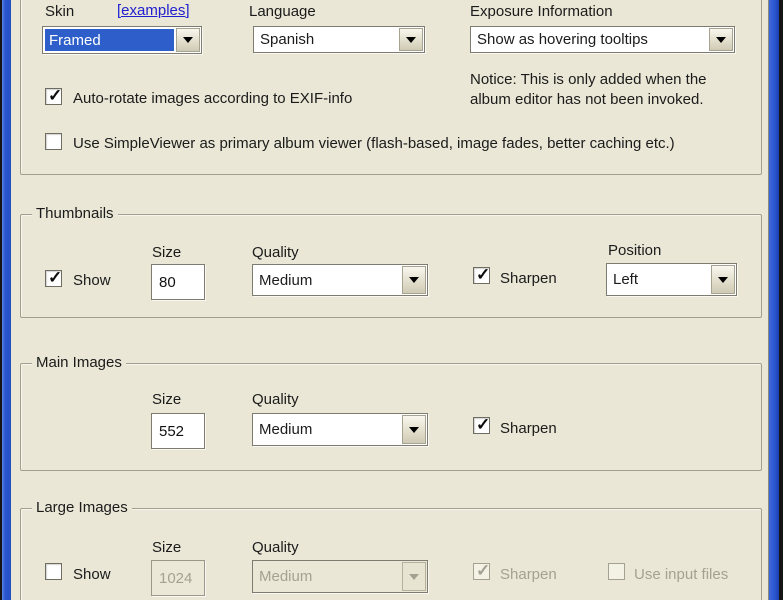 The height and width of the screenshot is (600, 783). I want to click on large-size-label: Size, so click(167, 547).